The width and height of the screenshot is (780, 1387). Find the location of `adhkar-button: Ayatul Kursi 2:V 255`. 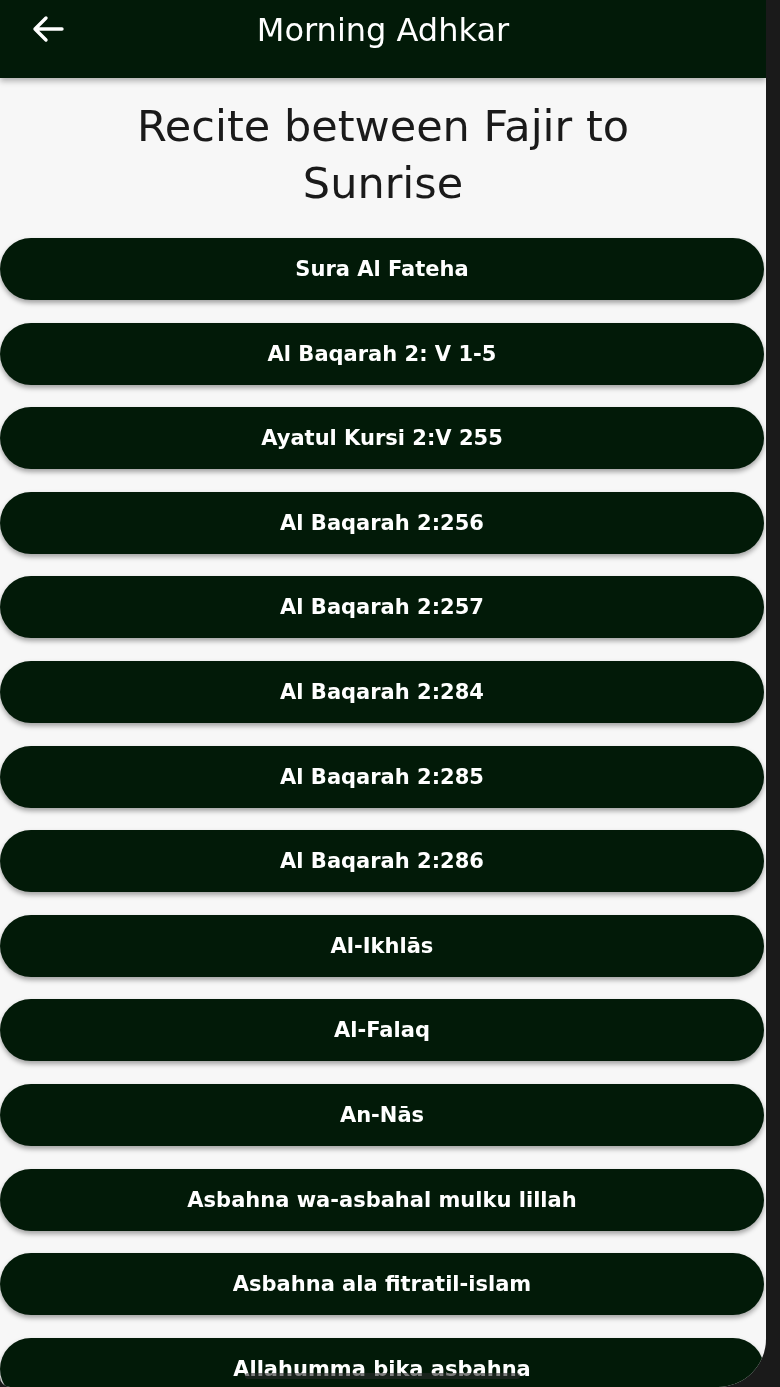

adhkar-button: Ayatul Kursi 2:V 255 is located at coordinates (382, 438).